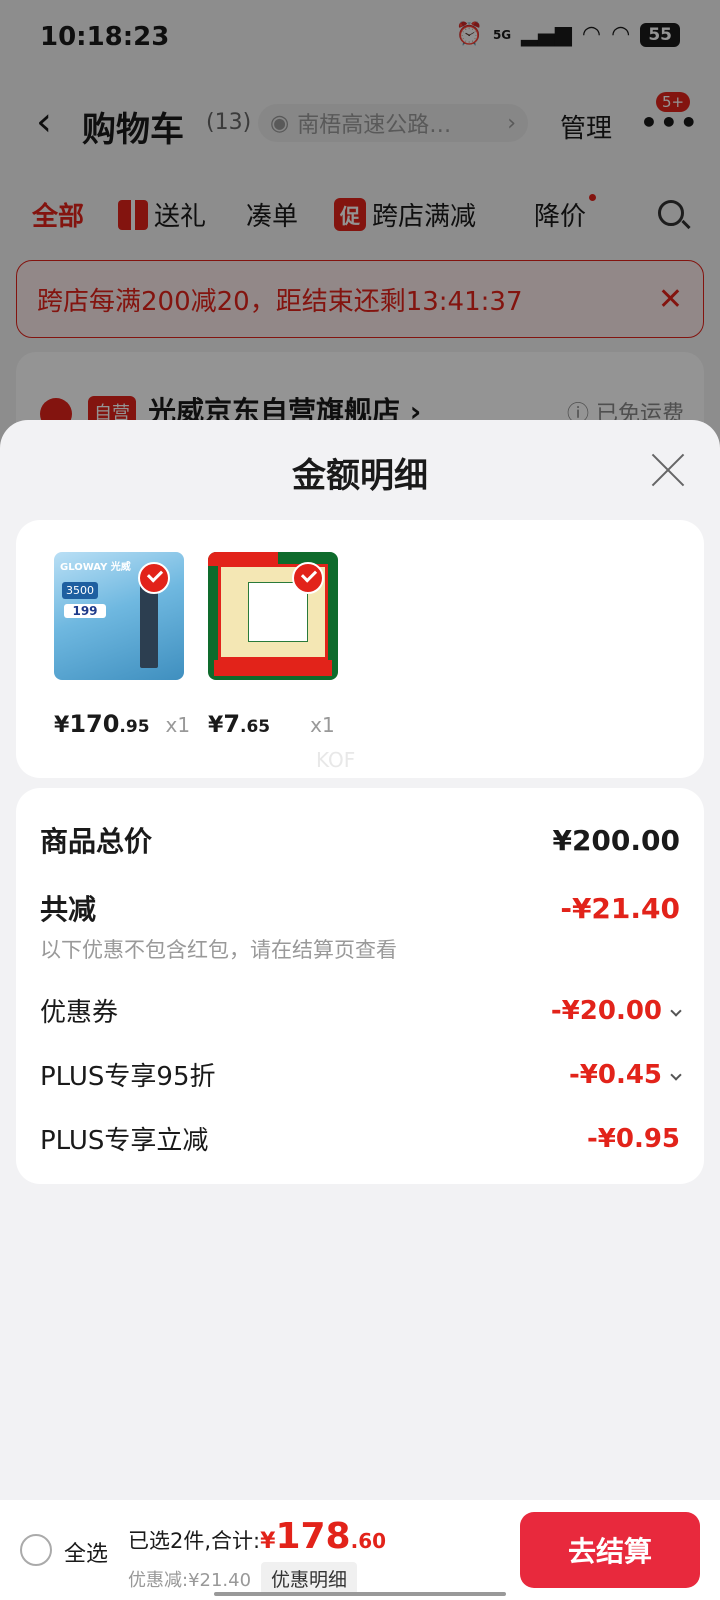 The image size is (720, 1600). I want to click on select-all-radio, so click(36, 1550).